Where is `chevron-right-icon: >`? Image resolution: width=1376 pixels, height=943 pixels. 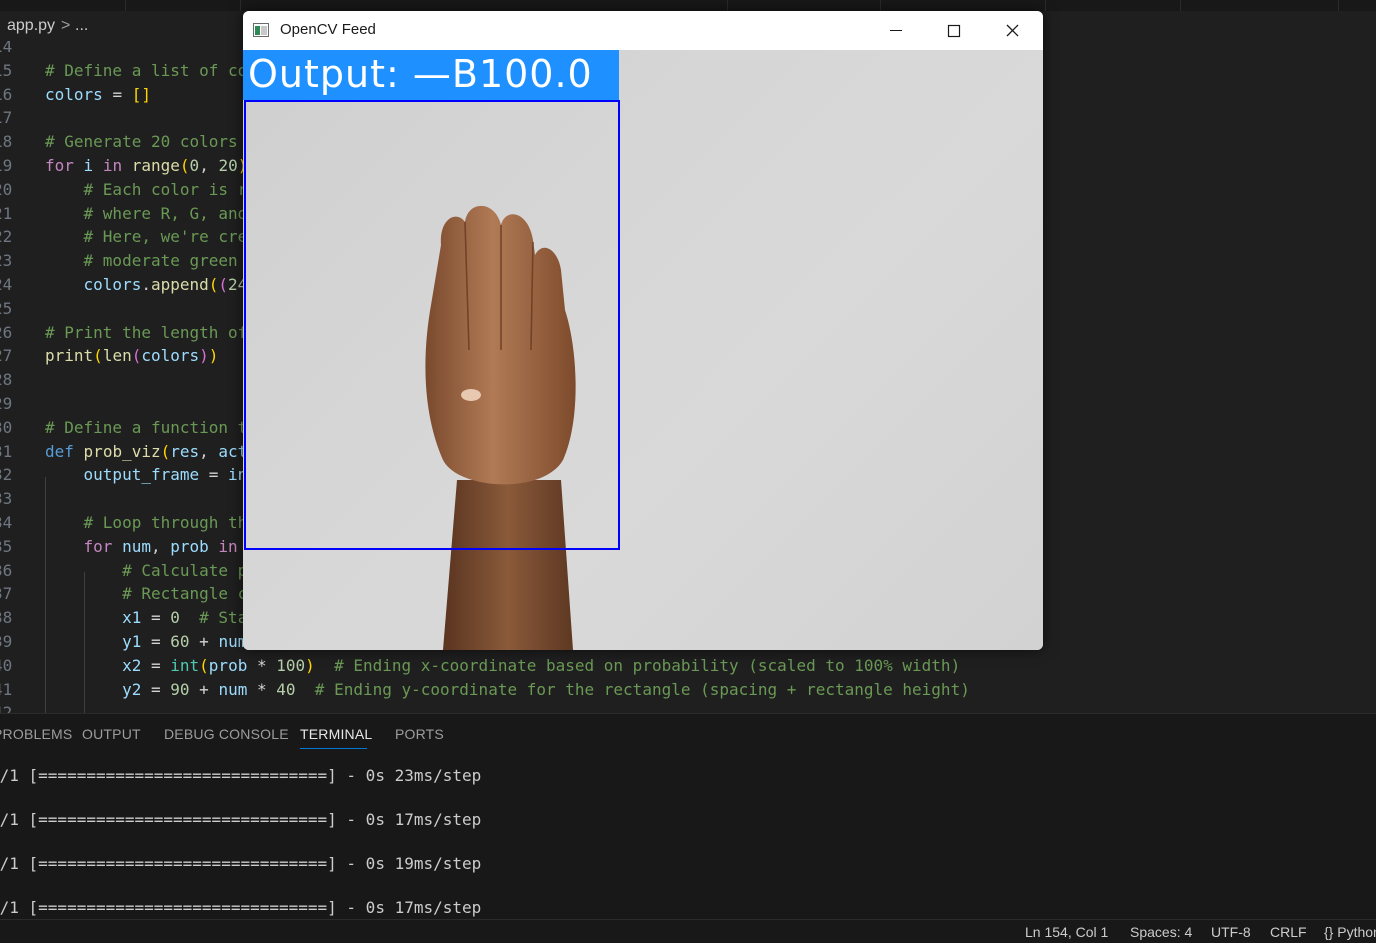
chevron-right-icon: > is located at coordinates (66, 25).